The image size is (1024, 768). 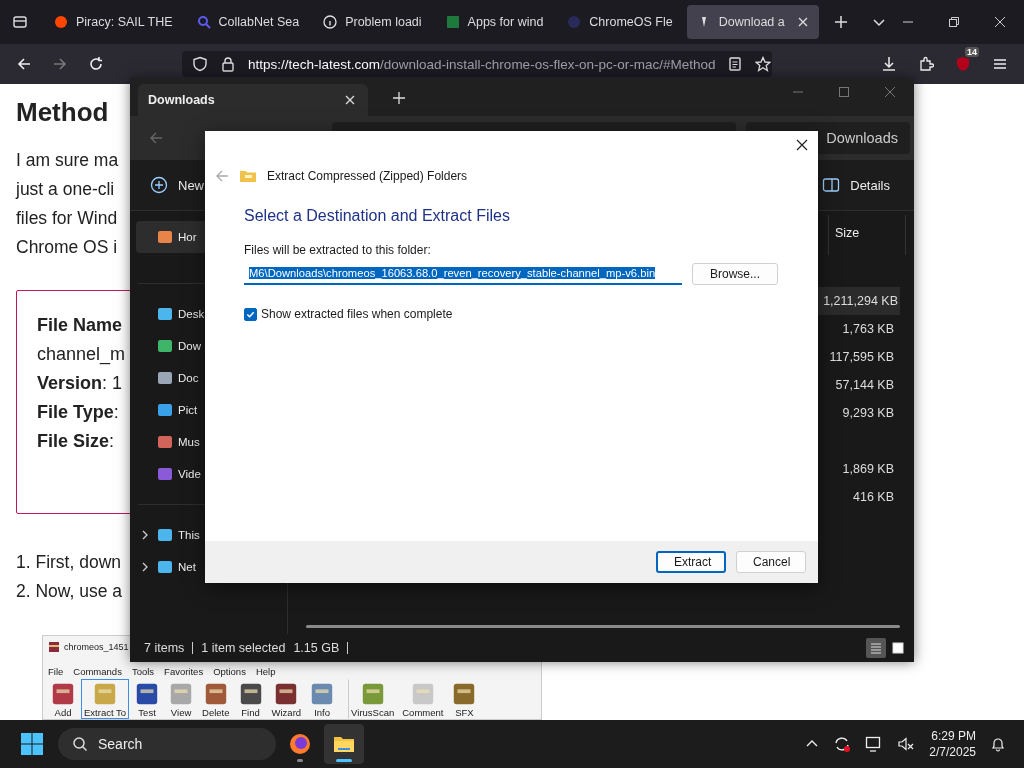 What do you see at coordinates (972, 52) in the screenshot?
I see `count-badge: 14` at bounding box center [972, 52].